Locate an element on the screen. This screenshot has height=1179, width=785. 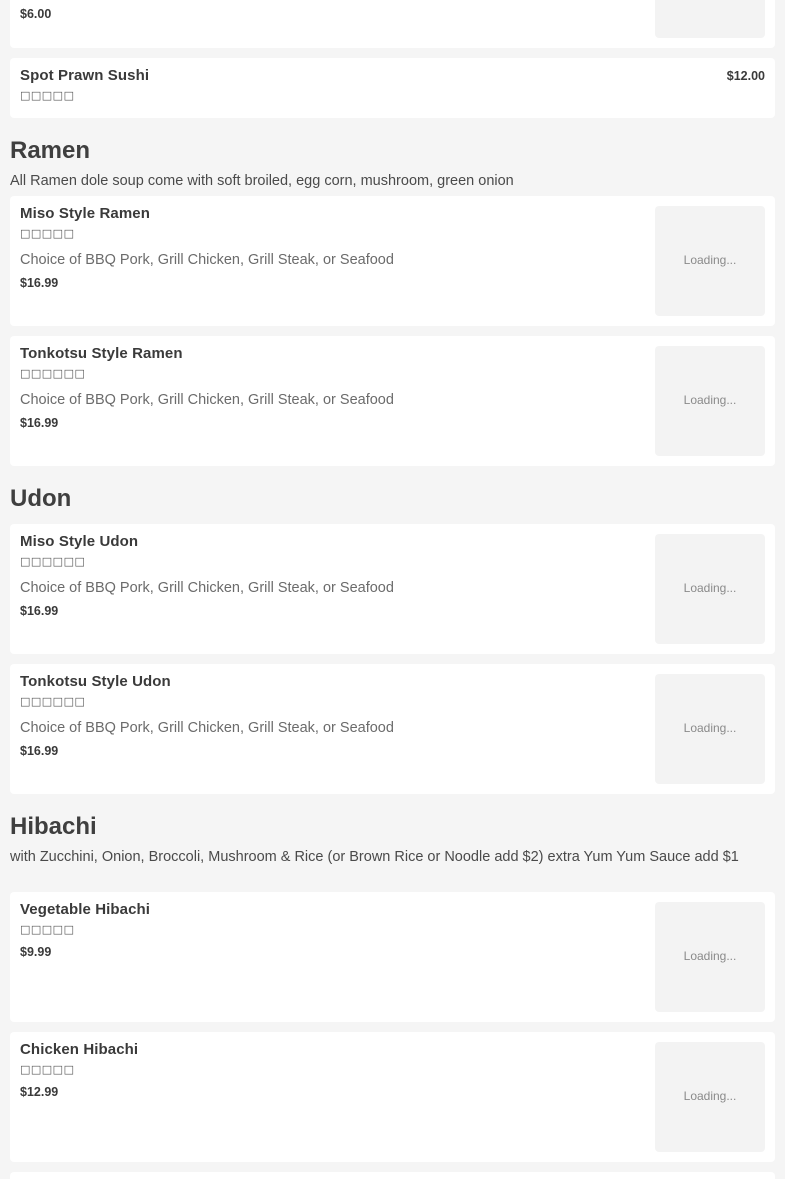
item-name: Tonkotsu Style Udon is located at coordinates (95, 681).